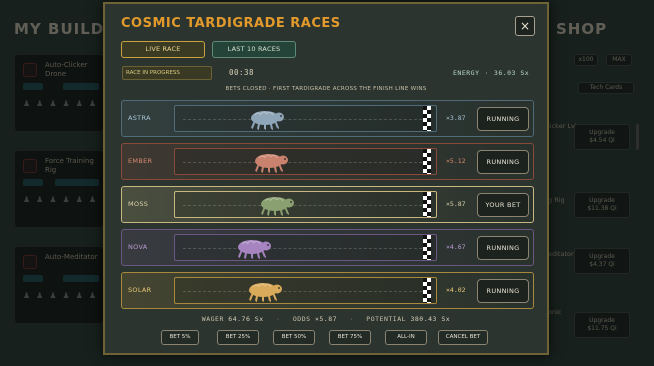 This screenshot has width=654, height=366. I want to click on energy-value: 36.03 Sx, so click(511, 73).